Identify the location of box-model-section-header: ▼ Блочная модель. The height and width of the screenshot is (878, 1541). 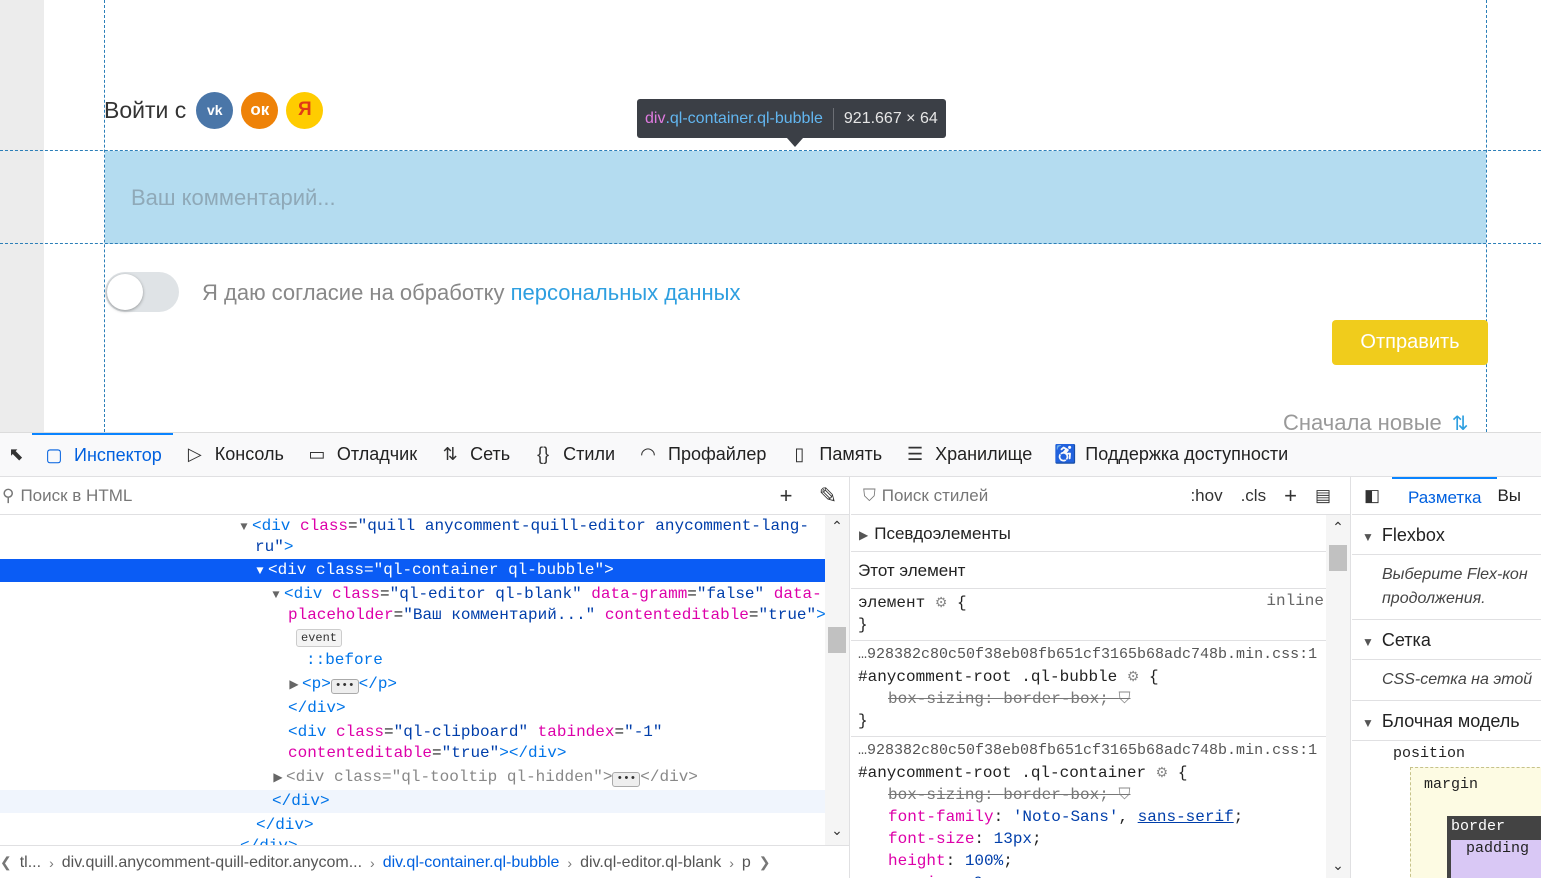
(1446, 721).